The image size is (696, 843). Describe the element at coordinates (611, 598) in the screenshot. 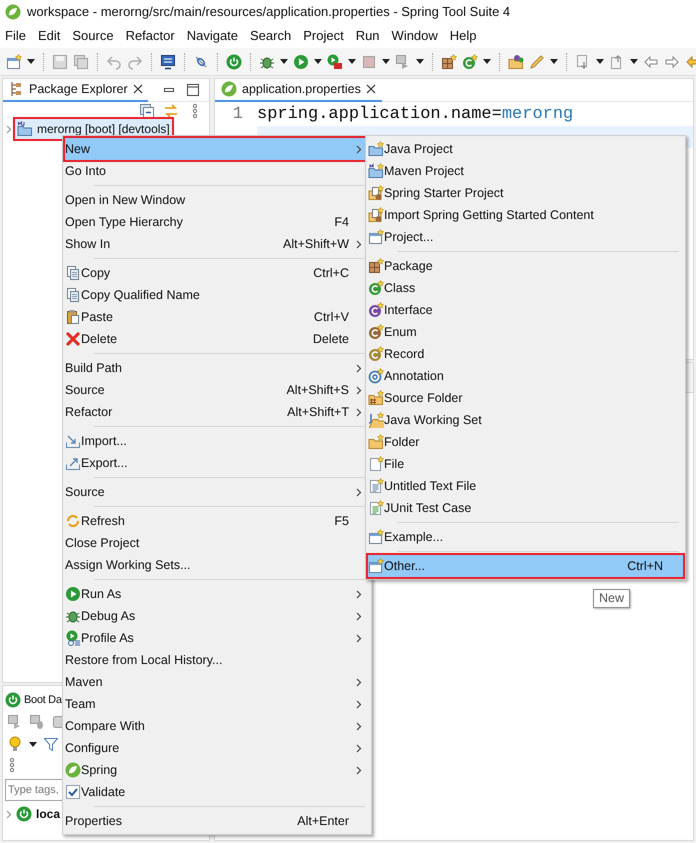

I see `tooltip: New` at that location.